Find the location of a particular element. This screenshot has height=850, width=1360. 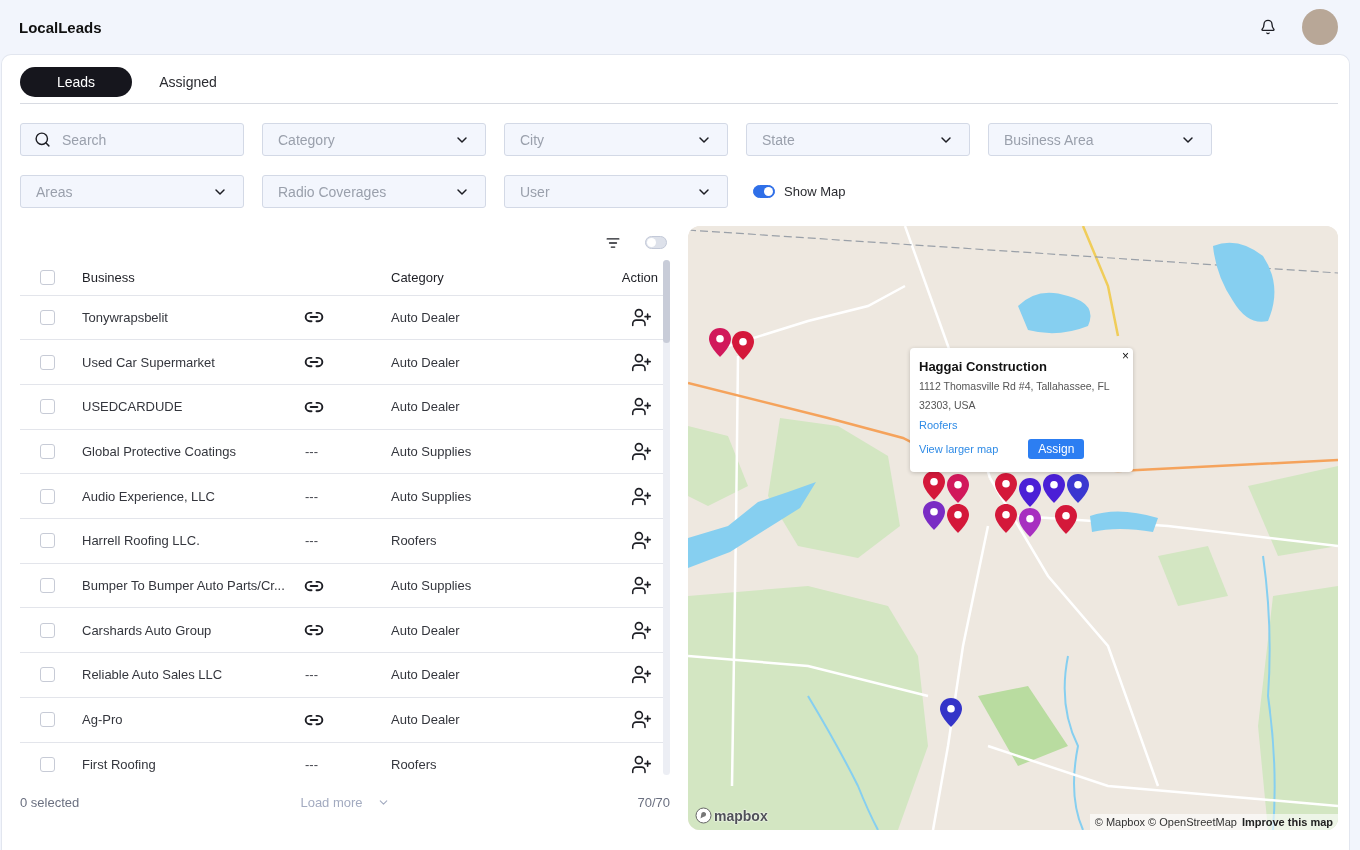

map-logo-text: mapbox is located at coordinates (741, 815).